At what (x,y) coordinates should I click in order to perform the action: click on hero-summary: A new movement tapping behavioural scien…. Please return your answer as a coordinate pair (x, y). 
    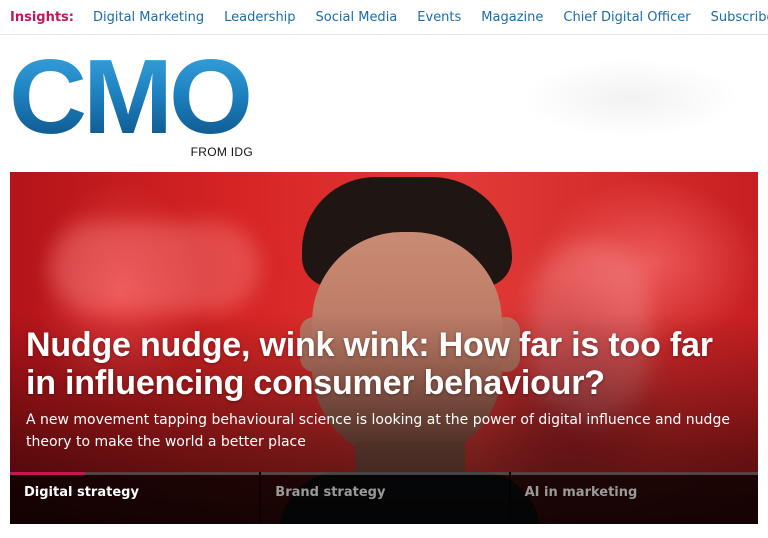
    Looking at the image, I should click on (378, 431).